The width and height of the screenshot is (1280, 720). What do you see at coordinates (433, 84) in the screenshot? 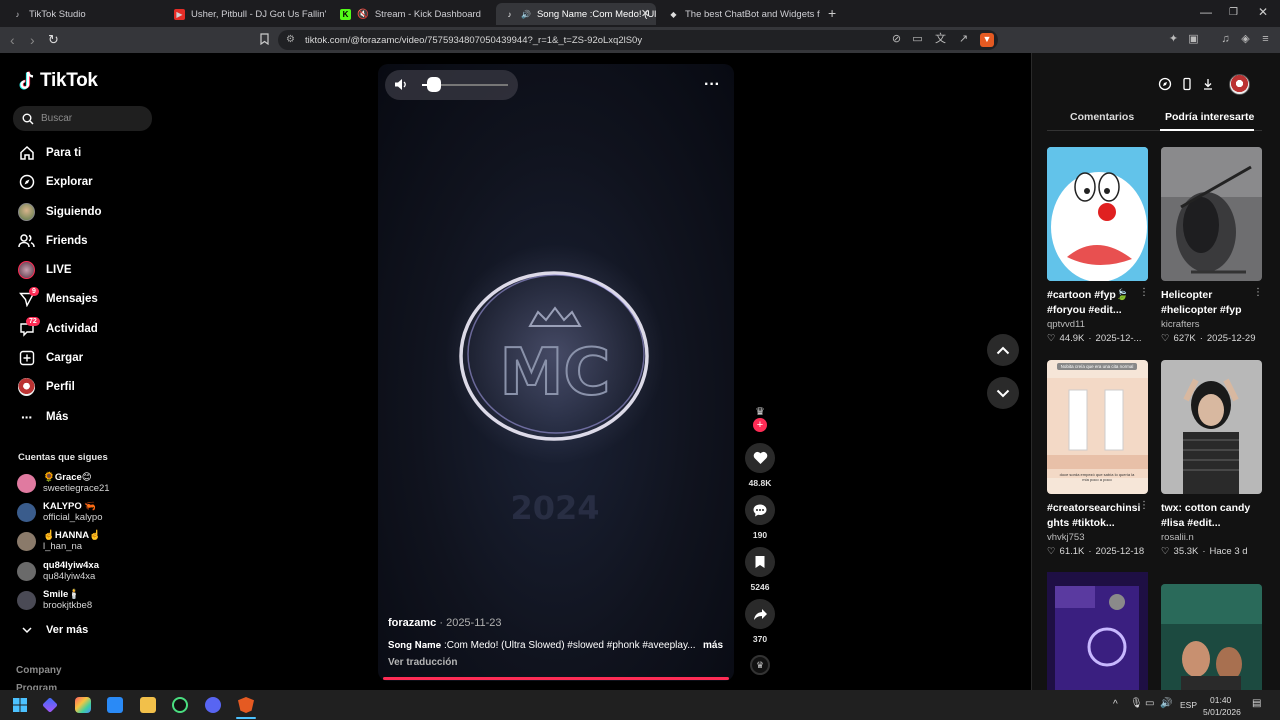
I see `volume-slider-handle` at bounding box center [433, 84].